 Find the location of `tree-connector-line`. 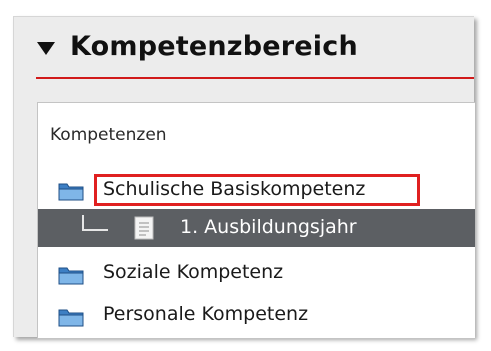

tree-connector-line is located at coordinates (95, 223).